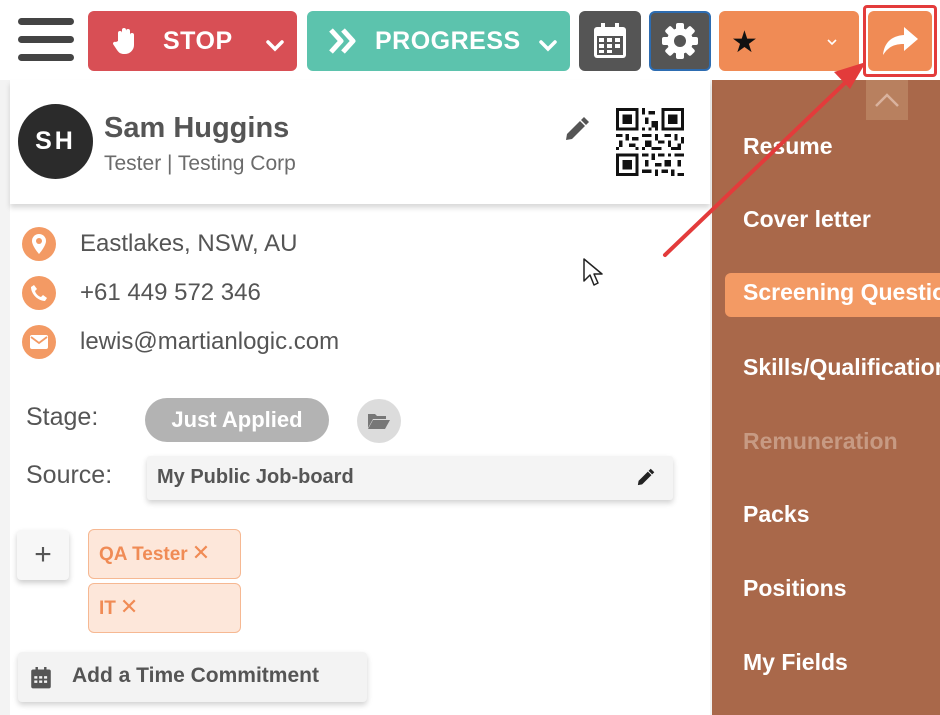 The width and height of the screenshot is (940, 715). What do you see at coordinates (593, 272) in the screenshot?
I see `mouse-cursor-icon` at bounding box center [593, 272].